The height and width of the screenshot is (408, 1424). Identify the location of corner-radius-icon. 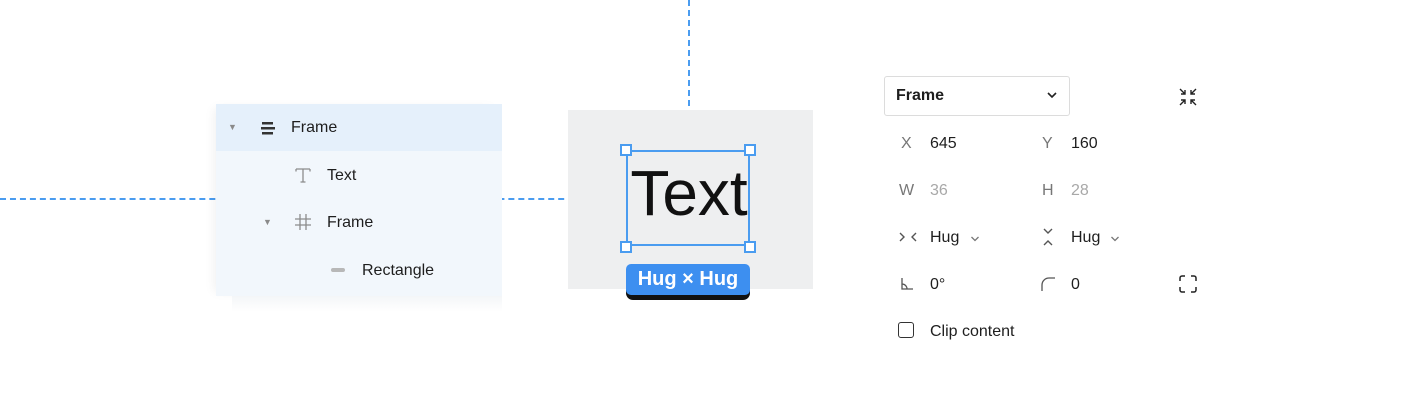
(1048, 284).